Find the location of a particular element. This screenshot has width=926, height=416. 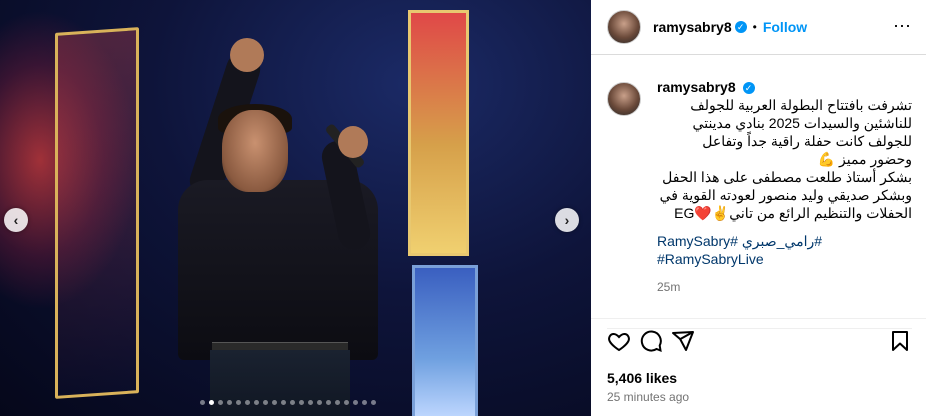

chevron-left-icon: ‹ is located at coordinates (16, 220).